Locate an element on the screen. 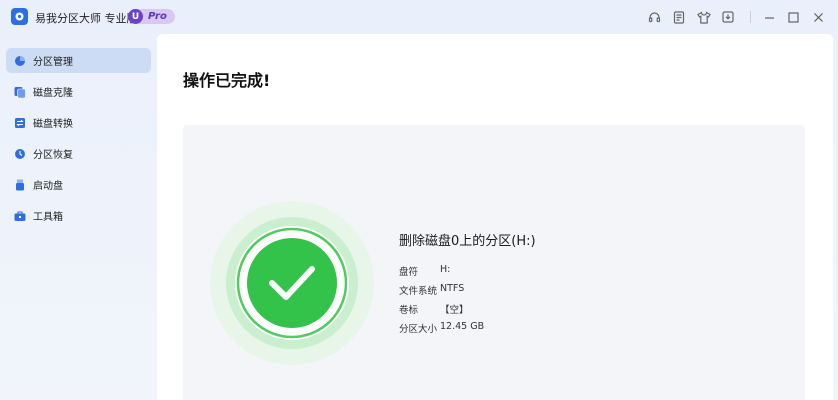  info-value: NTFS is located at coordinates (452, 288).